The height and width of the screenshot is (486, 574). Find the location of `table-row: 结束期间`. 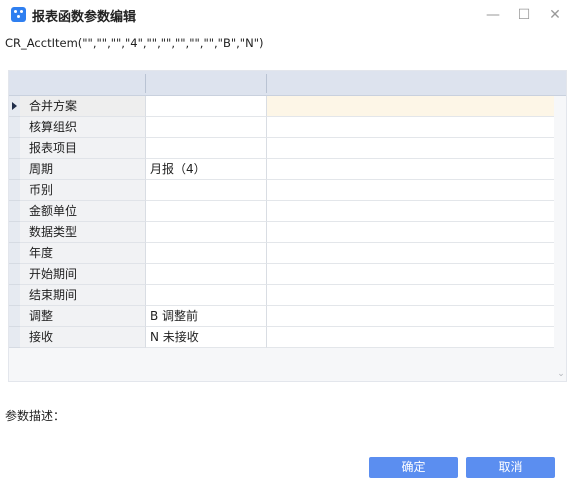

table-row: 结束期间 is located at coordinates (281, 295).